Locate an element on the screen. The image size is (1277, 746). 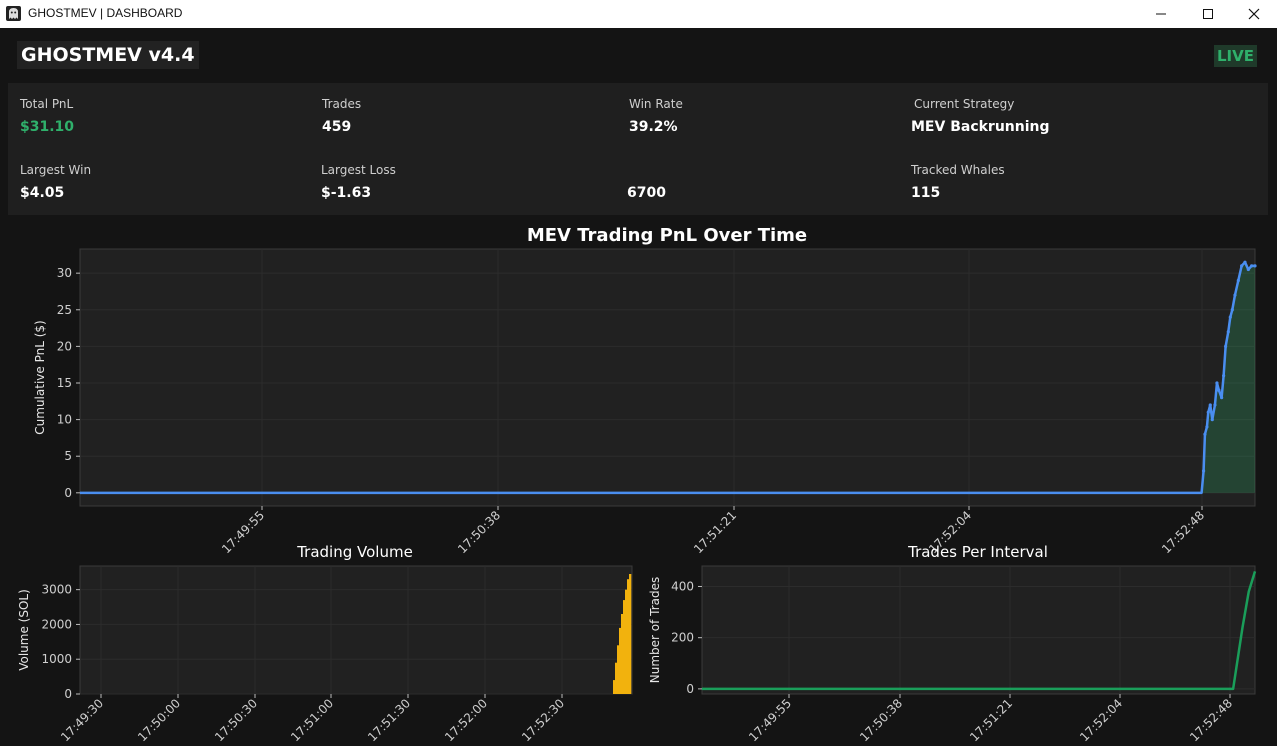
largest-win-label: Largest Win is located at coordinates (56, 170).